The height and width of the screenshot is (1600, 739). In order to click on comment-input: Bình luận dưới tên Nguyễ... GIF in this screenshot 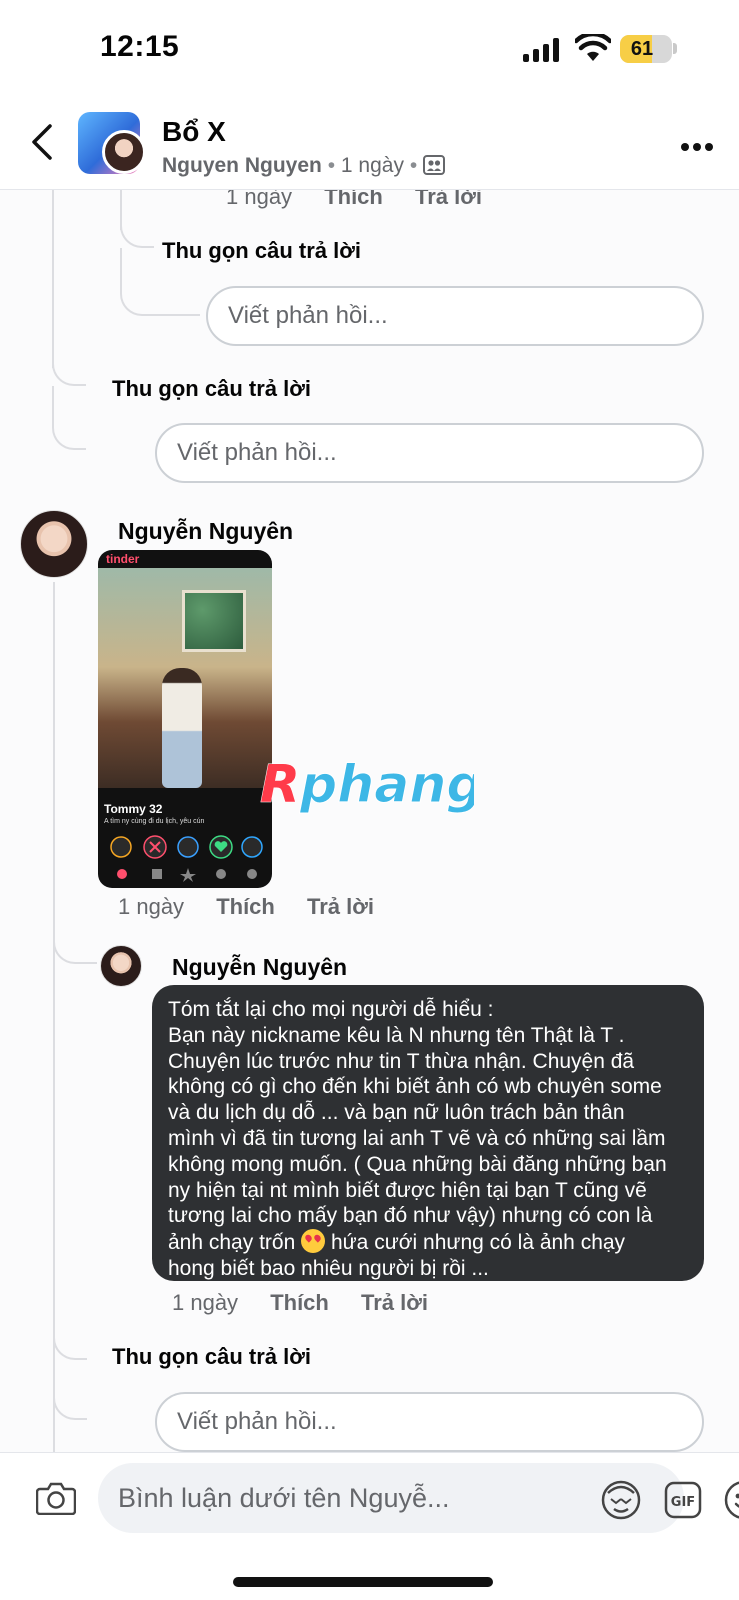, I will do `click(418, 1498)`.